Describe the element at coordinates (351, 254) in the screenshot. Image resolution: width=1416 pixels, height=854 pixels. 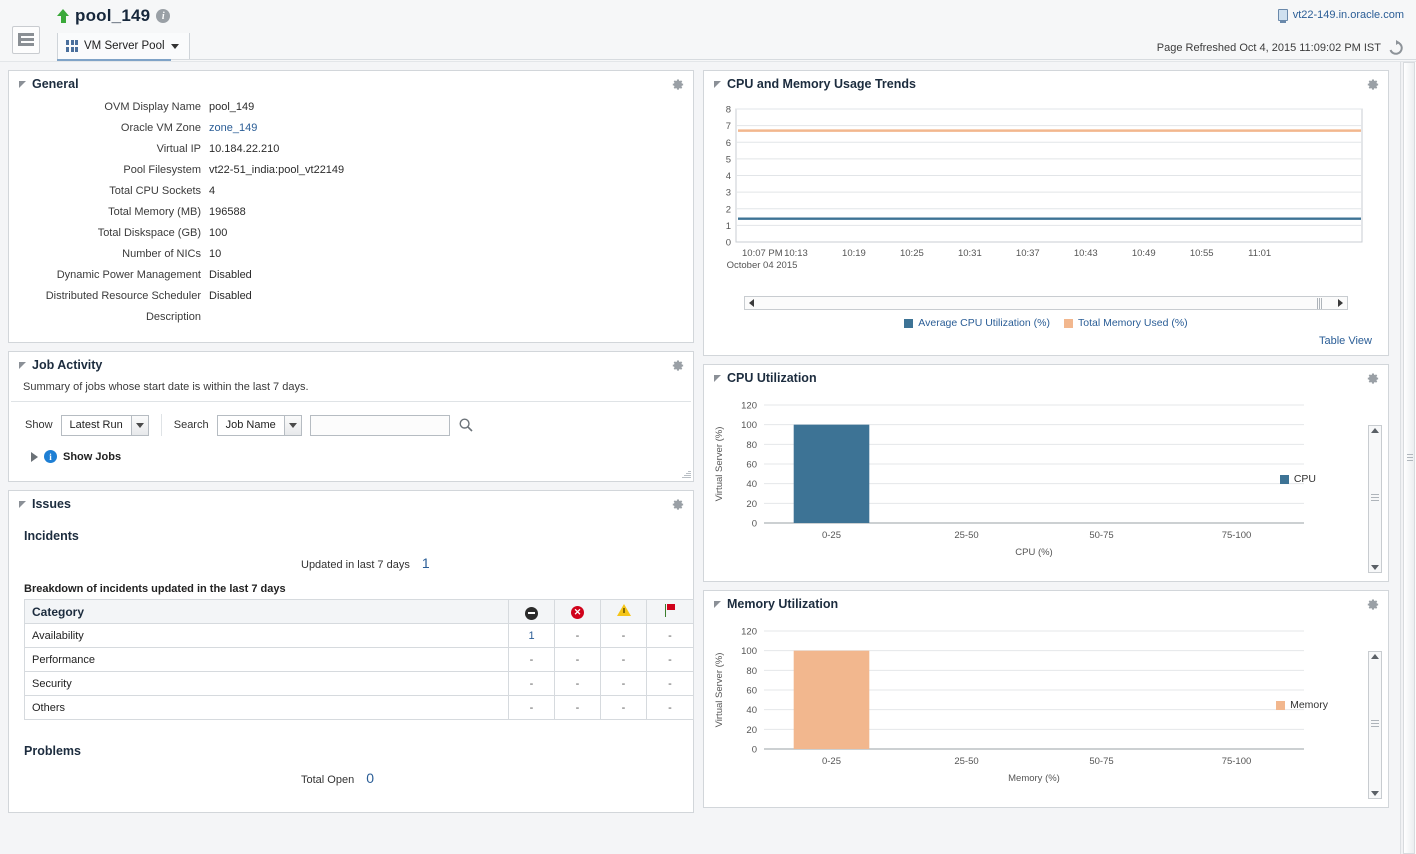
I see `general-row: Number of NICs 10` at that location.